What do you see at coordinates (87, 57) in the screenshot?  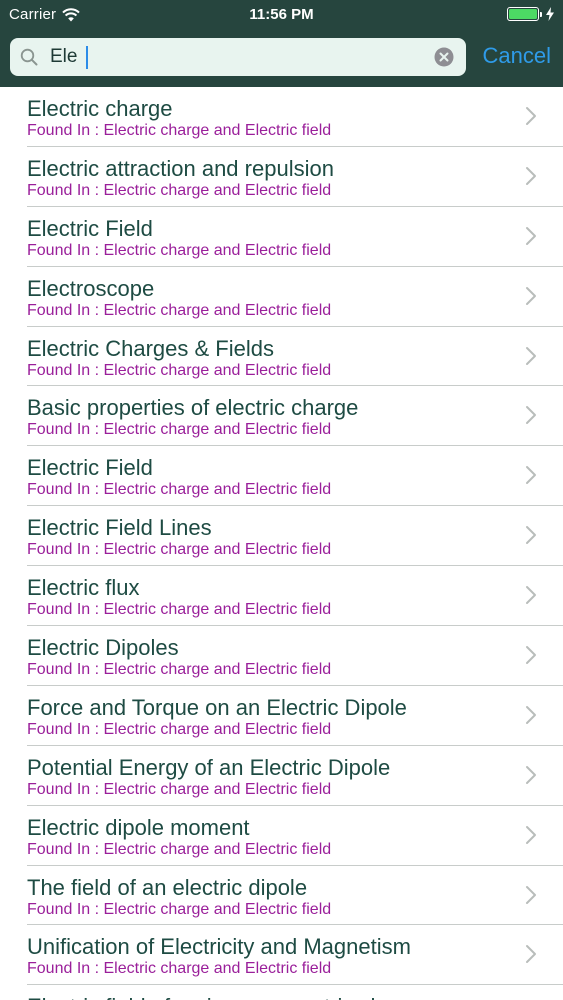 I see `text-cursor` at bounding box center [87, 57].